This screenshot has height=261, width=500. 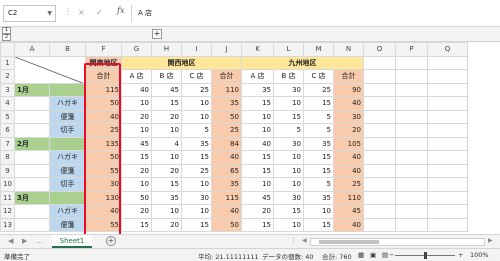 I want to click on row-header: 7, so click(x=7, y=143).